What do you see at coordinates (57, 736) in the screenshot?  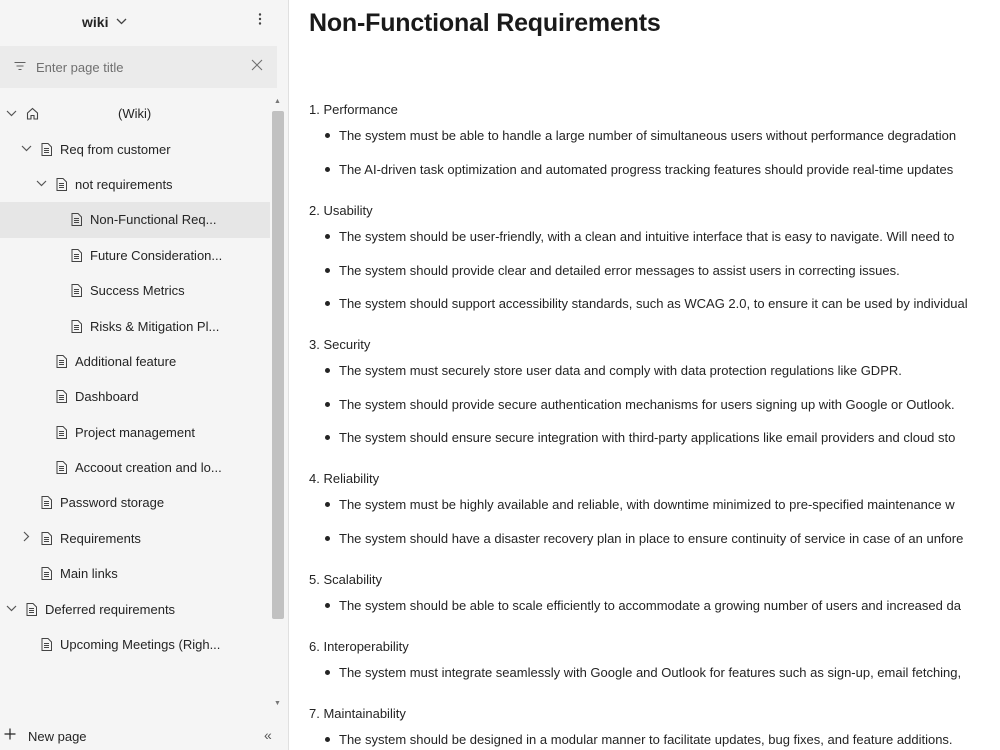 I see `new-page-label: New page` at bounding box center [57, 736].